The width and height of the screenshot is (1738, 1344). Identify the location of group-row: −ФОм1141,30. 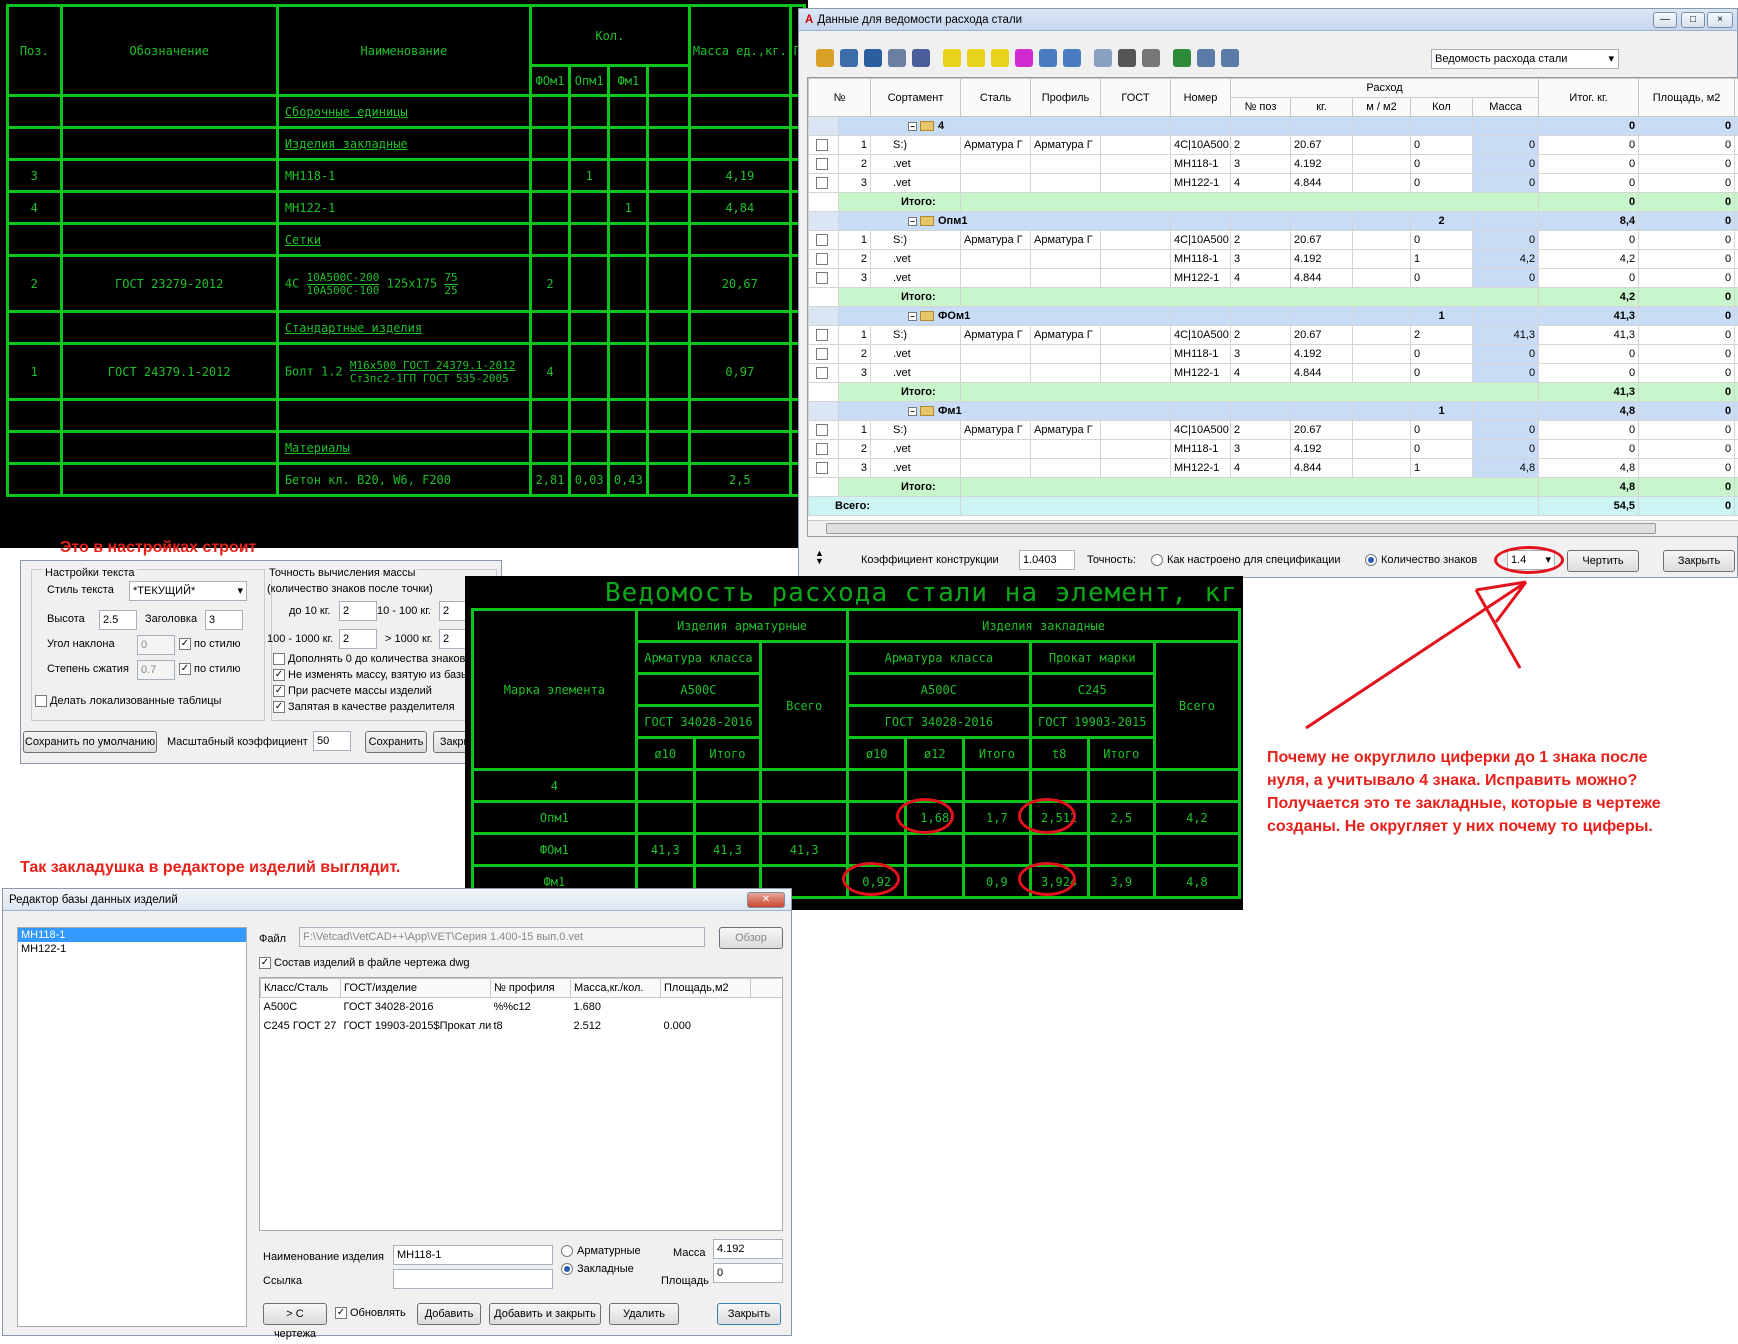
(1273, 316).